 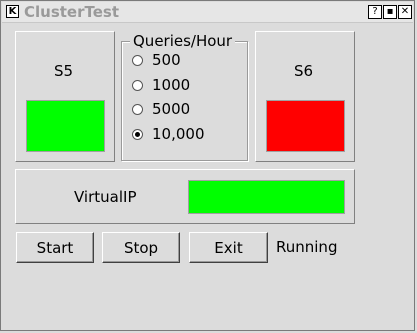 What do you see at coordinates (183, 41) in the screenshot?
I see `queries-per-hour-legend: Queries/Hour` at bounding box center [183, 41].